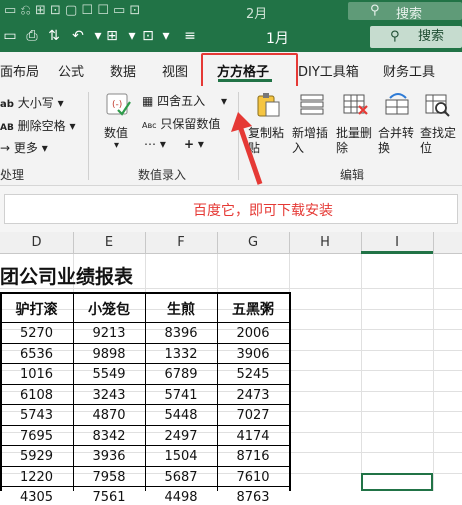  Describe the element at coordinates (253, 456) in the screenshot. I see `table-cell: 8716` at that location.